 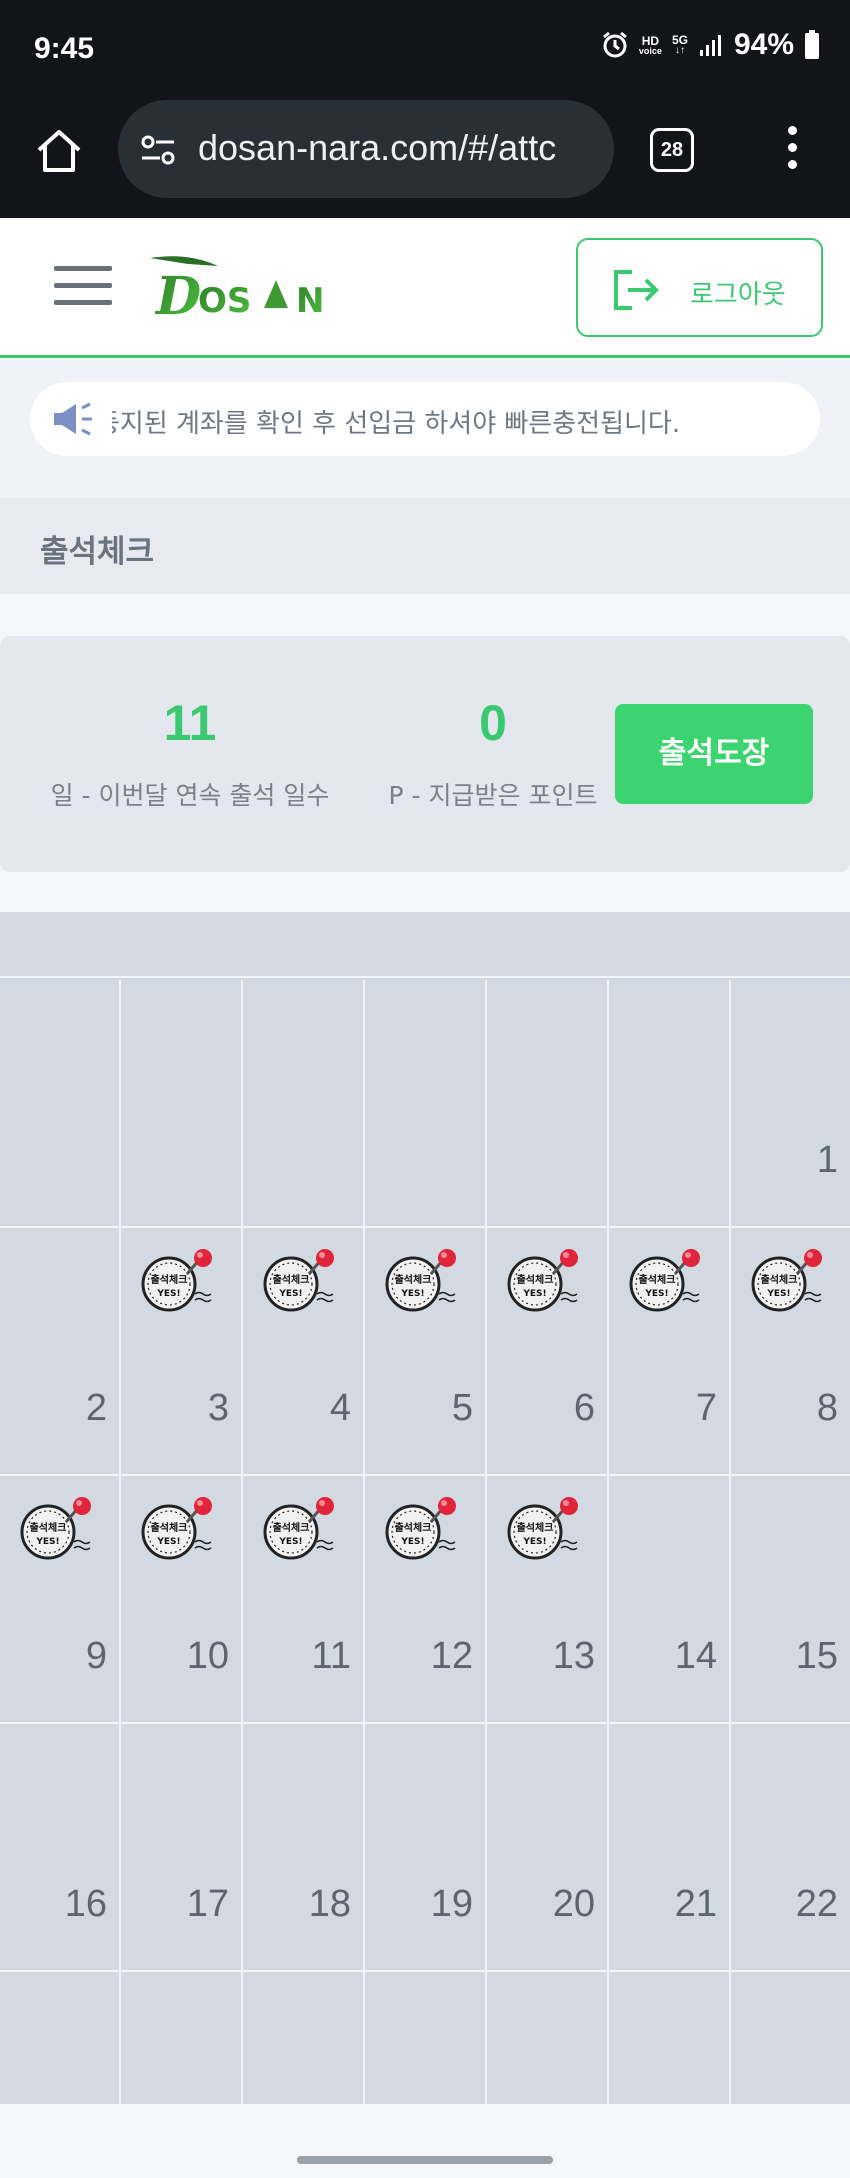 I want to click on calendar-day-number: 9, so click(x=96, y=1656).